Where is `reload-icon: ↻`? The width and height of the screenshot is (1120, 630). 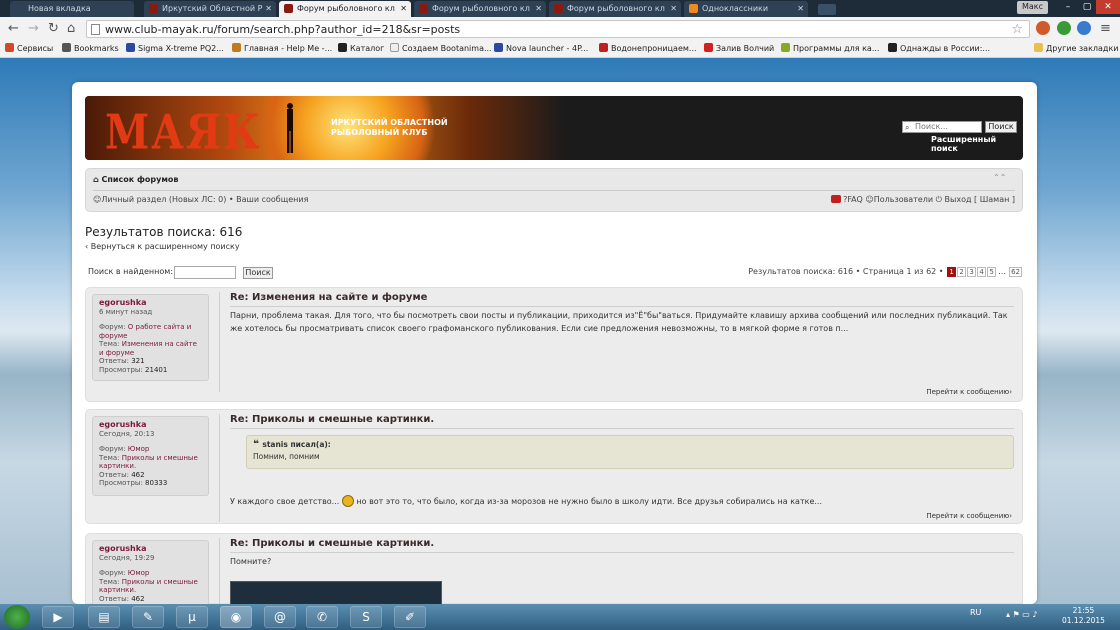 reload-icon: ↻ is located at coordinates (53, 28).